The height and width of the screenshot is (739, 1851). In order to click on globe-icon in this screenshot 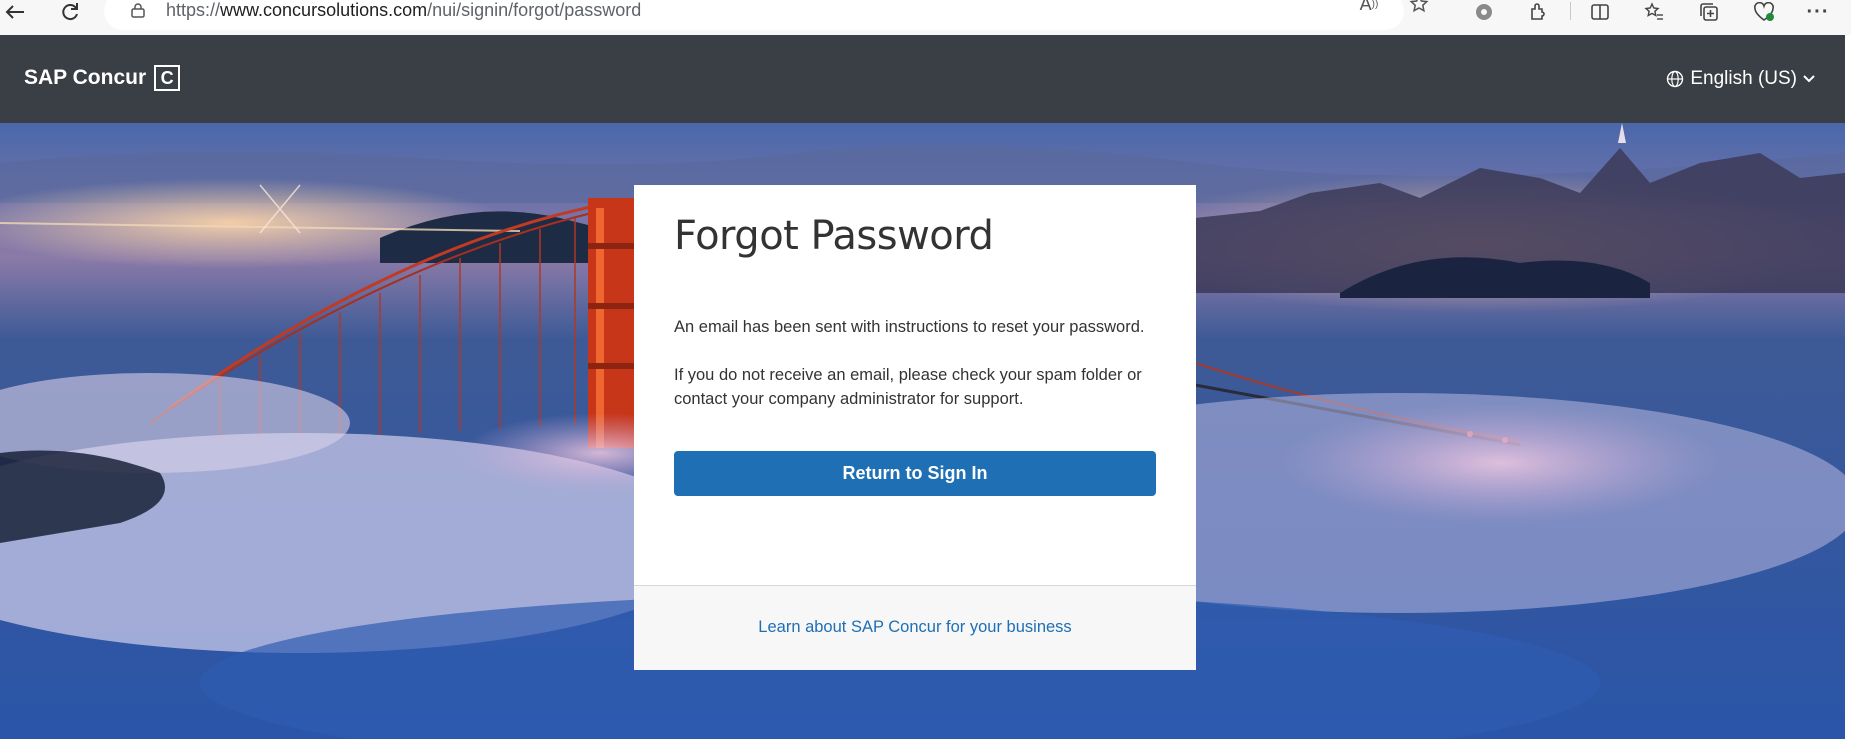, I will do `click(1675, 79)`.